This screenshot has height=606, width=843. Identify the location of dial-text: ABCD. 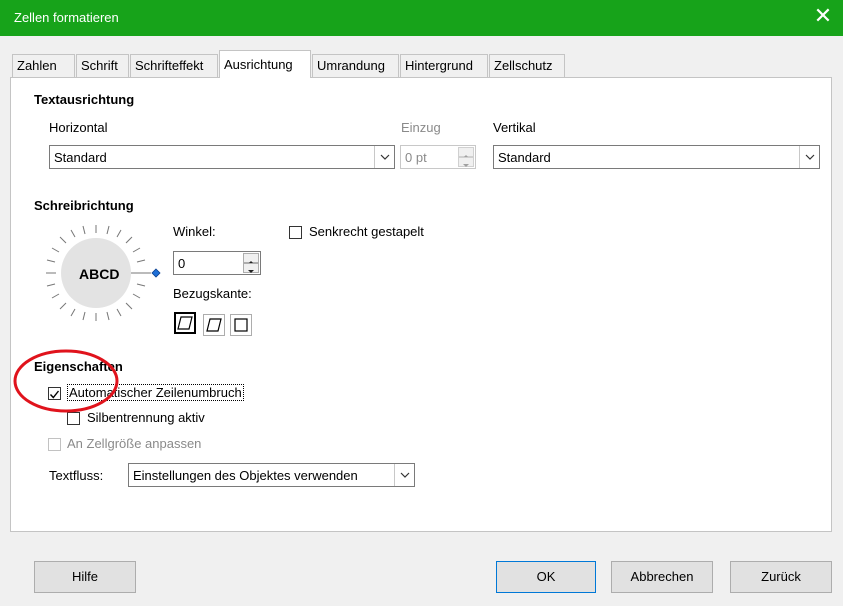
(99, 274).